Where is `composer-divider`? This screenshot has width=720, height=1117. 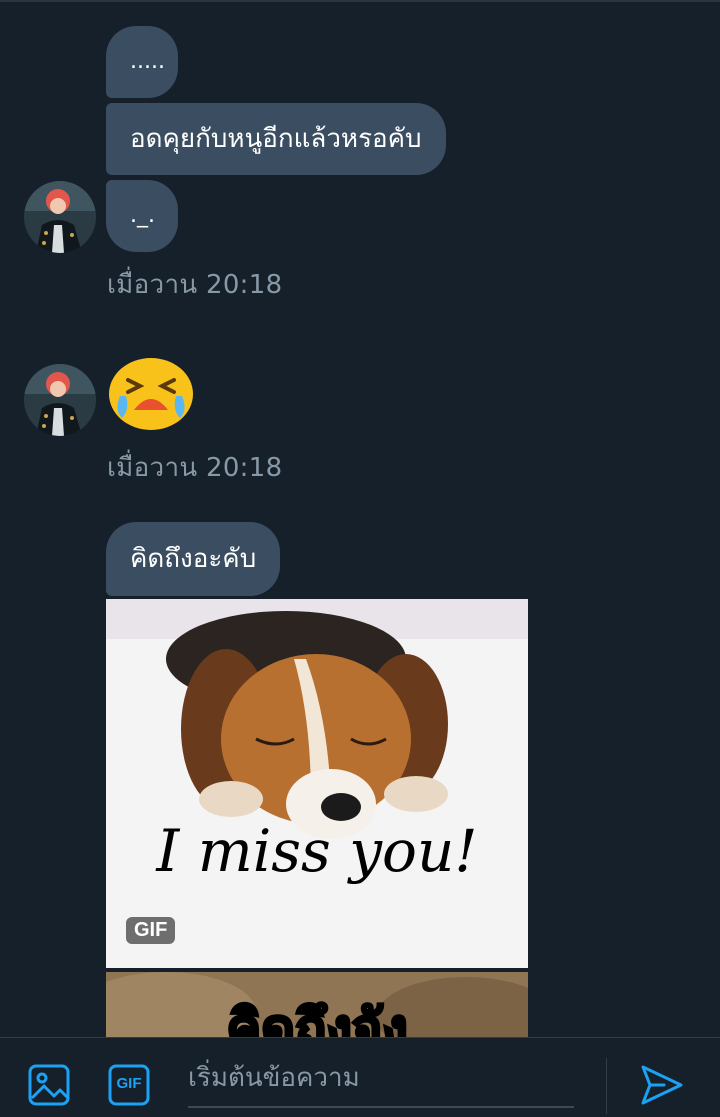 composer-divider is located at coordinates (606, 1086).